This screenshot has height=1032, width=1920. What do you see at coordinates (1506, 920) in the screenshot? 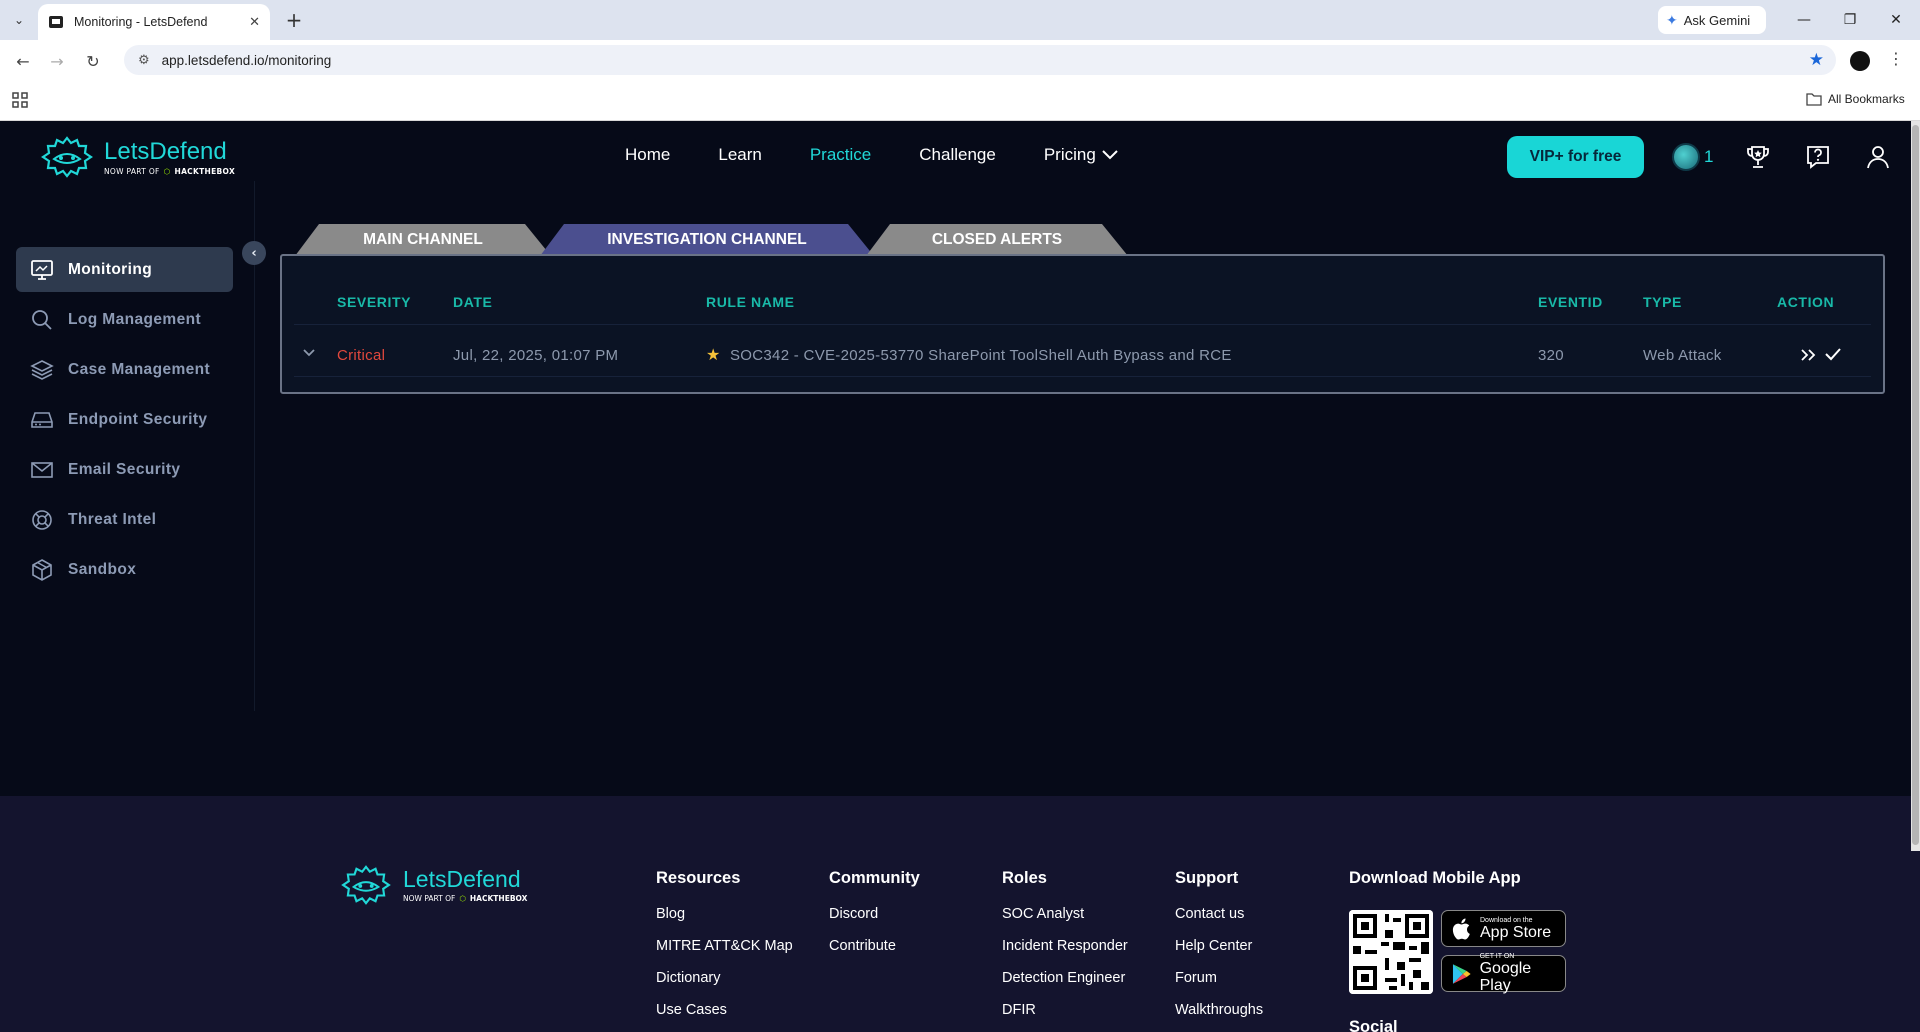
I see `app-store-small-text: Download on the` at bounding box center [1506, 920].